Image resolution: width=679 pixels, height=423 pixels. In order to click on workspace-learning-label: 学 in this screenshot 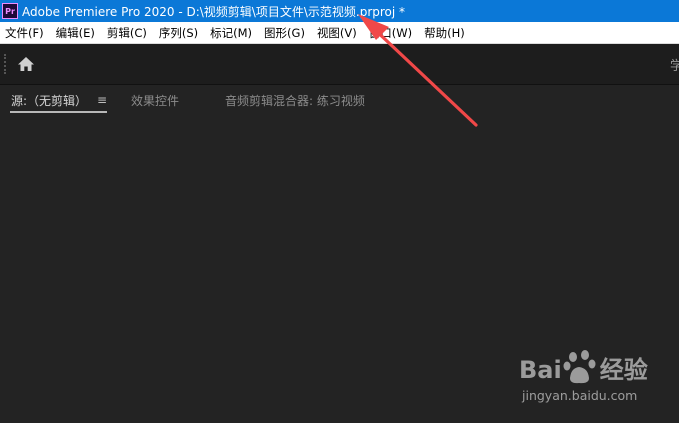, I will do `click(674, 64)`.